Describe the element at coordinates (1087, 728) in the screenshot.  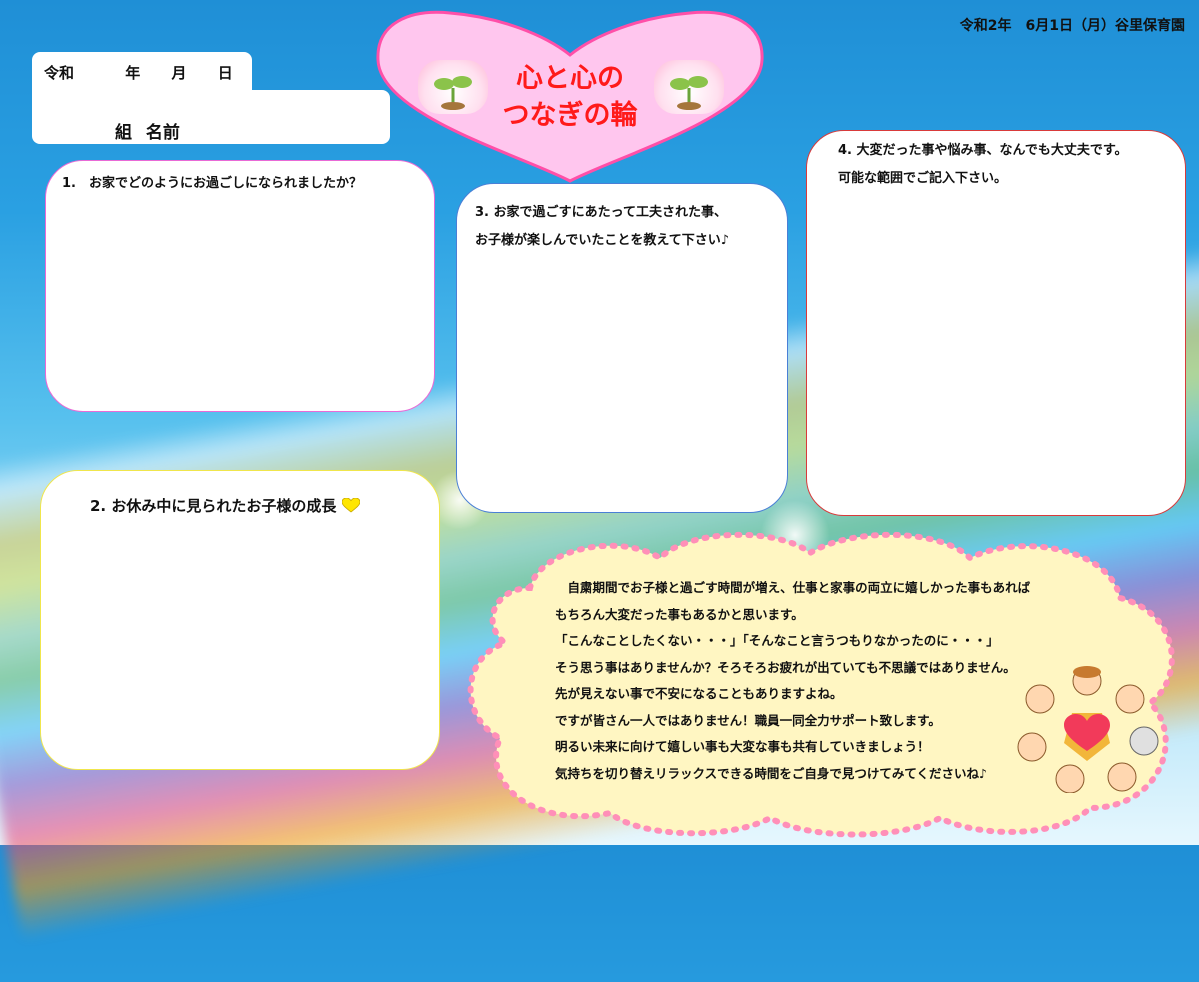
I see `people-circle-illustration` at that location.